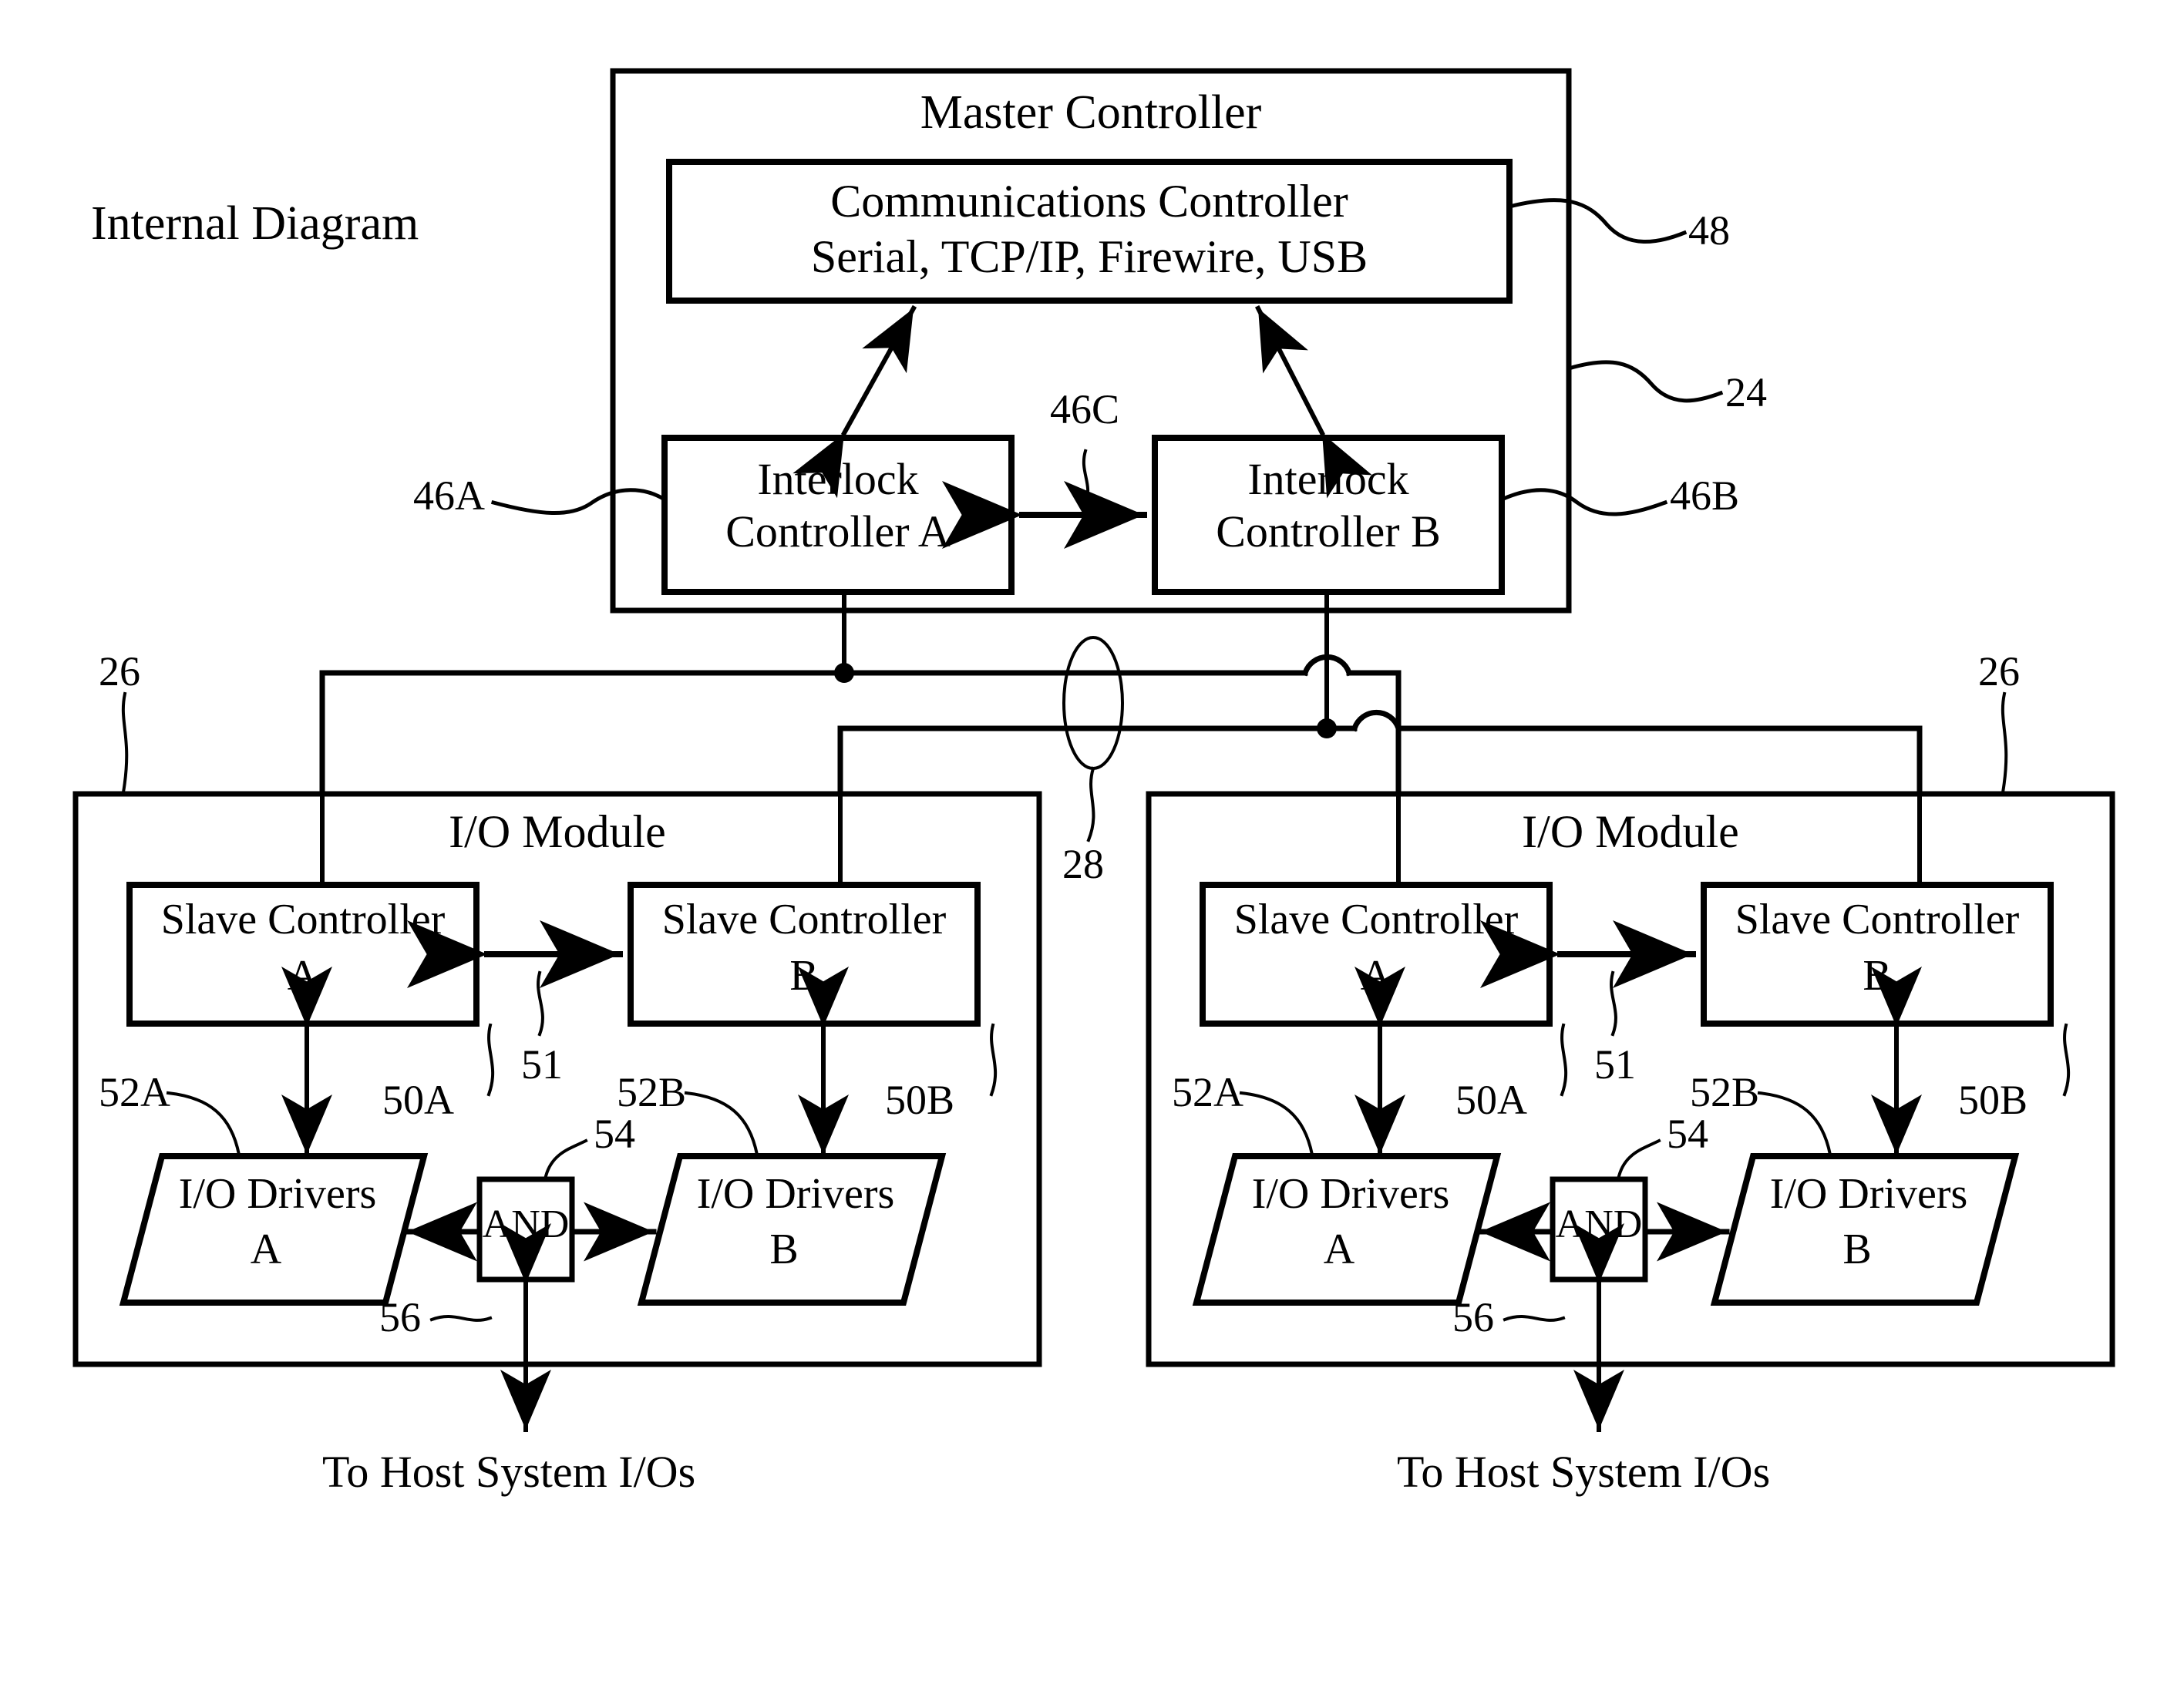  What do you see at coordinates (1328, 531) in the screenshot?
I see `interlock-controller-b-line2: Controller B` at bounding box center [1328, 531].